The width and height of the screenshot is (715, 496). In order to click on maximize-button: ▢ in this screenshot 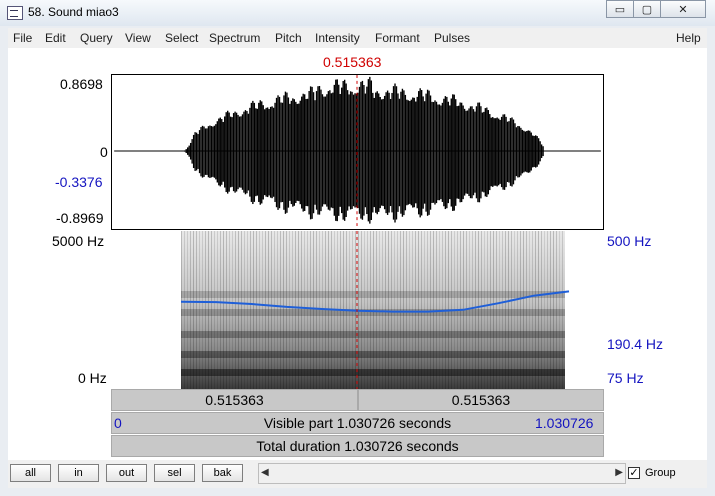, I will do `click(647, 9)`.